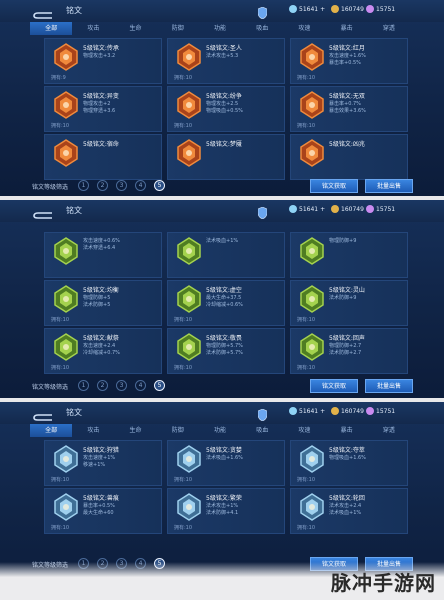 This screenshot has height=600, width=444. I want to click on inscription-card: 攻击速度+0.6% 法术穿透+6.4, so click(103, 255).